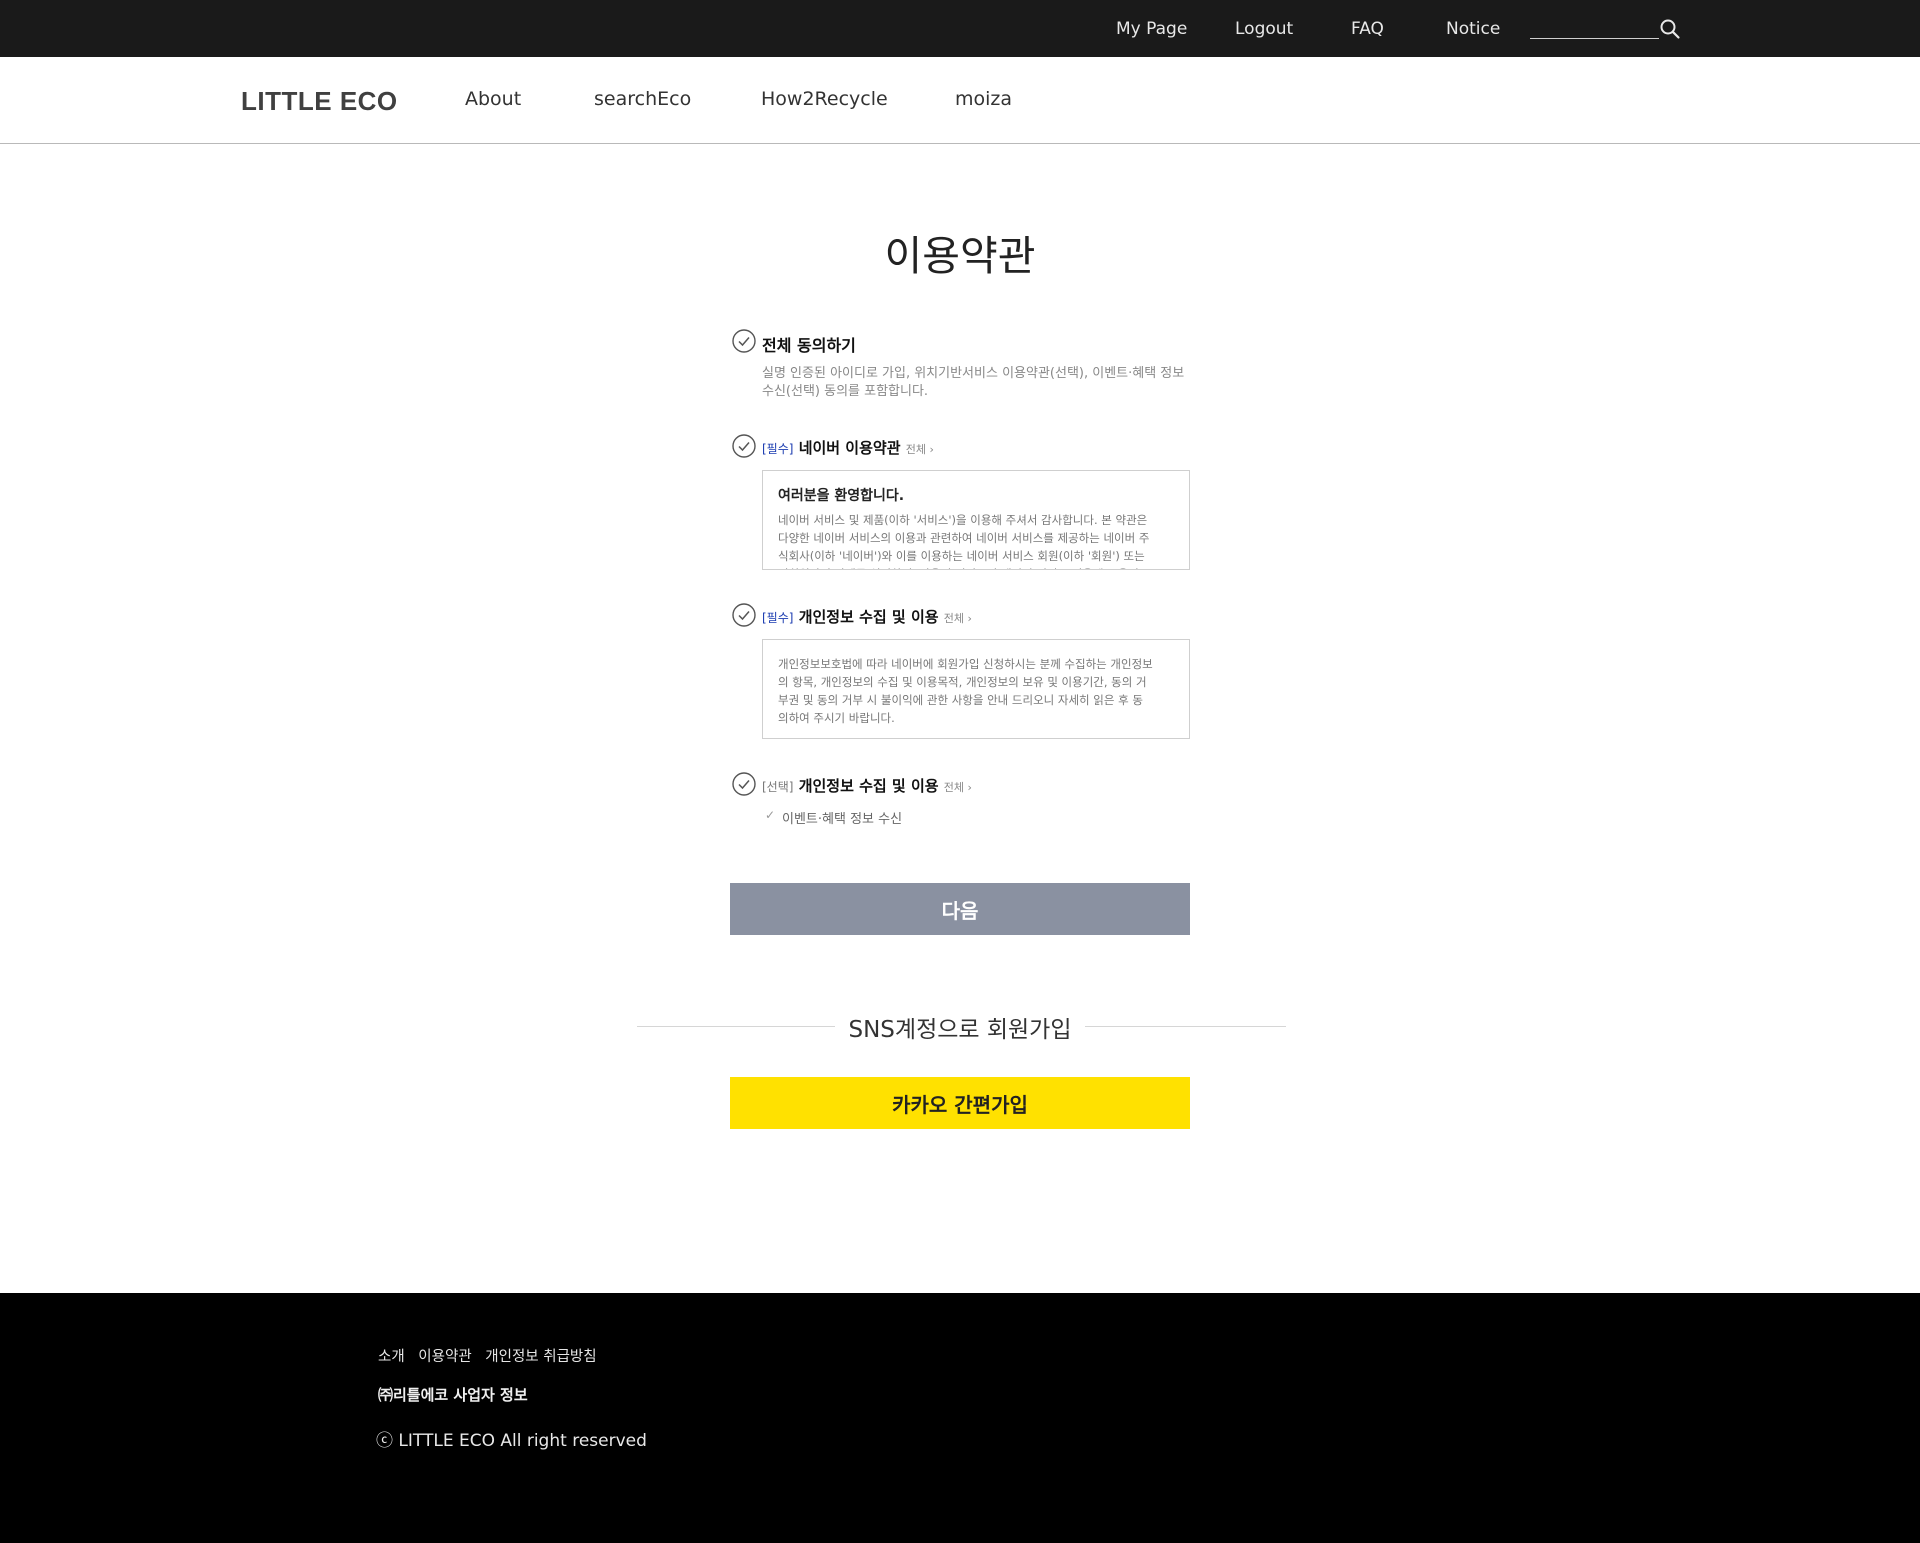 This screenshot has height=1543, width=1920. I want to click on faq-link: FAQ, so click(1367, 29).